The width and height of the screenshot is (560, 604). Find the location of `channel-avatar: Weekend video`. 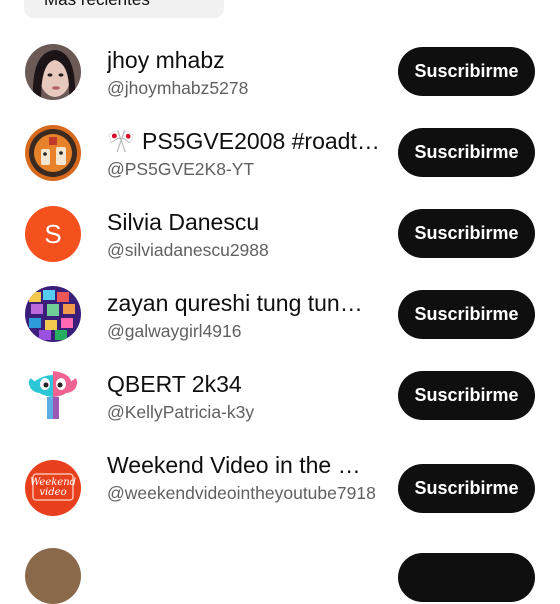

channel-avatar: Weekend video is located at coordinates (53, 488).